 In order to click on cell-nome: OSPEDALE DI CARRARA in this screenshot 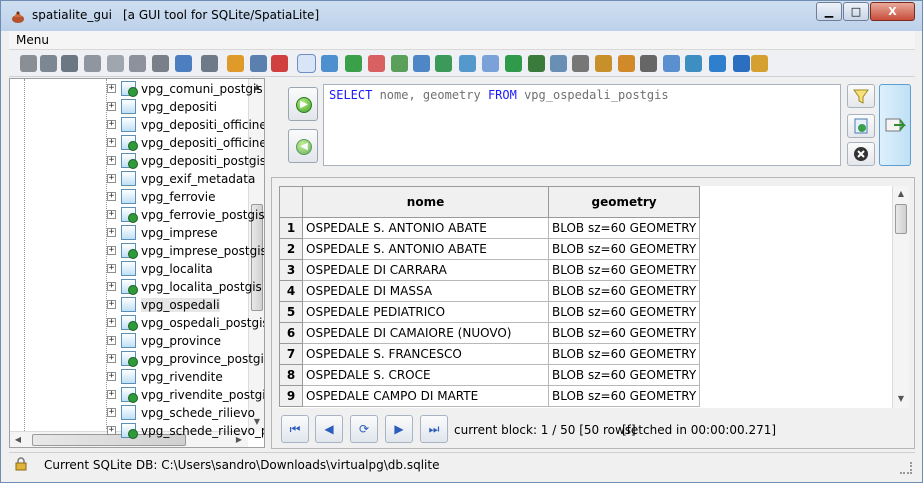, I will do `click(425, 270)`.